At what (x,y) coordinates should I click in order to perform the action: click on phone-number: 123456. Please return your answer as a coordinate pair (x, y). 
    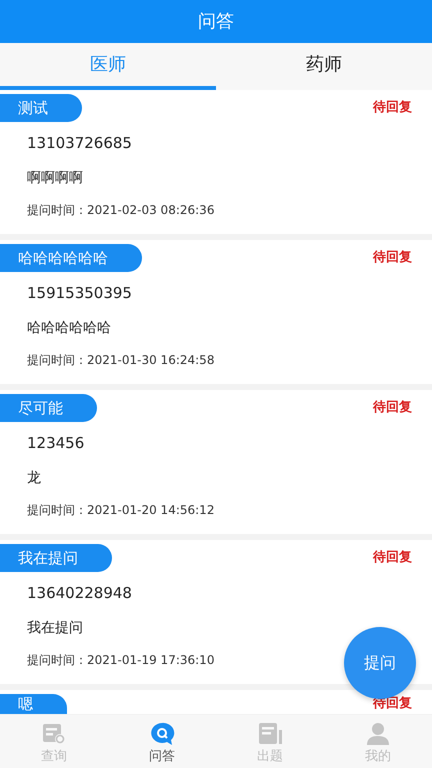
    Looking at the image, I should click on (55, 443).